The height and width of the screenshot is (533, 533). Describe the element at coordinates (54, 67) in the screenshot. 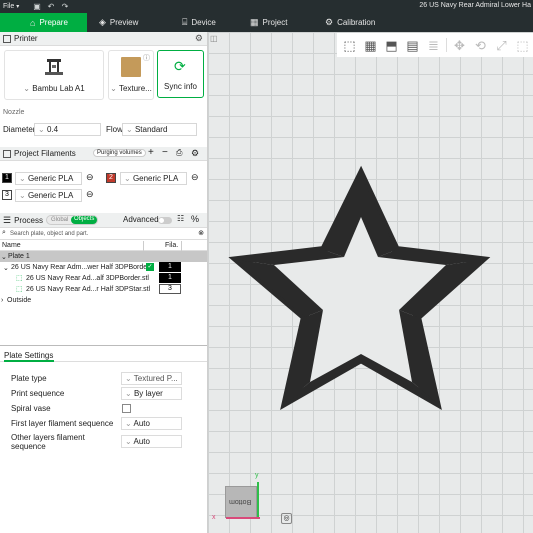

I see `printer-icon` at that location.